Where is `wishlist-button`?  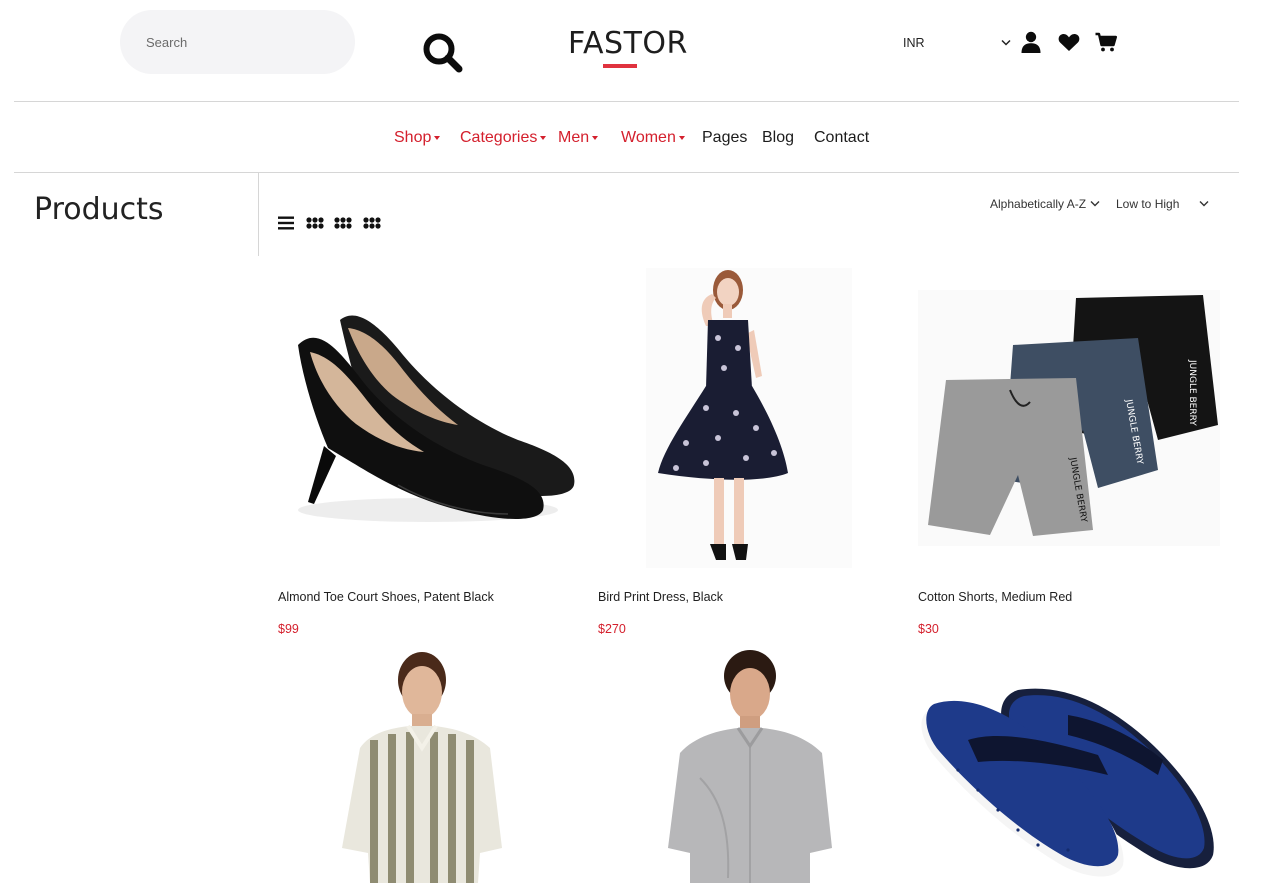
wishlist-button is located at coordinates (1069, 42).